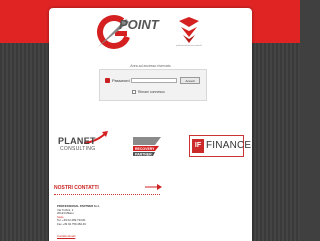 Image resolution: width=320 pixels, height=241 pixels. Describe the element at coordinates (189, 46) in the screenshot. I see `partner-logo-caption: professional partners puntoG` at that location.